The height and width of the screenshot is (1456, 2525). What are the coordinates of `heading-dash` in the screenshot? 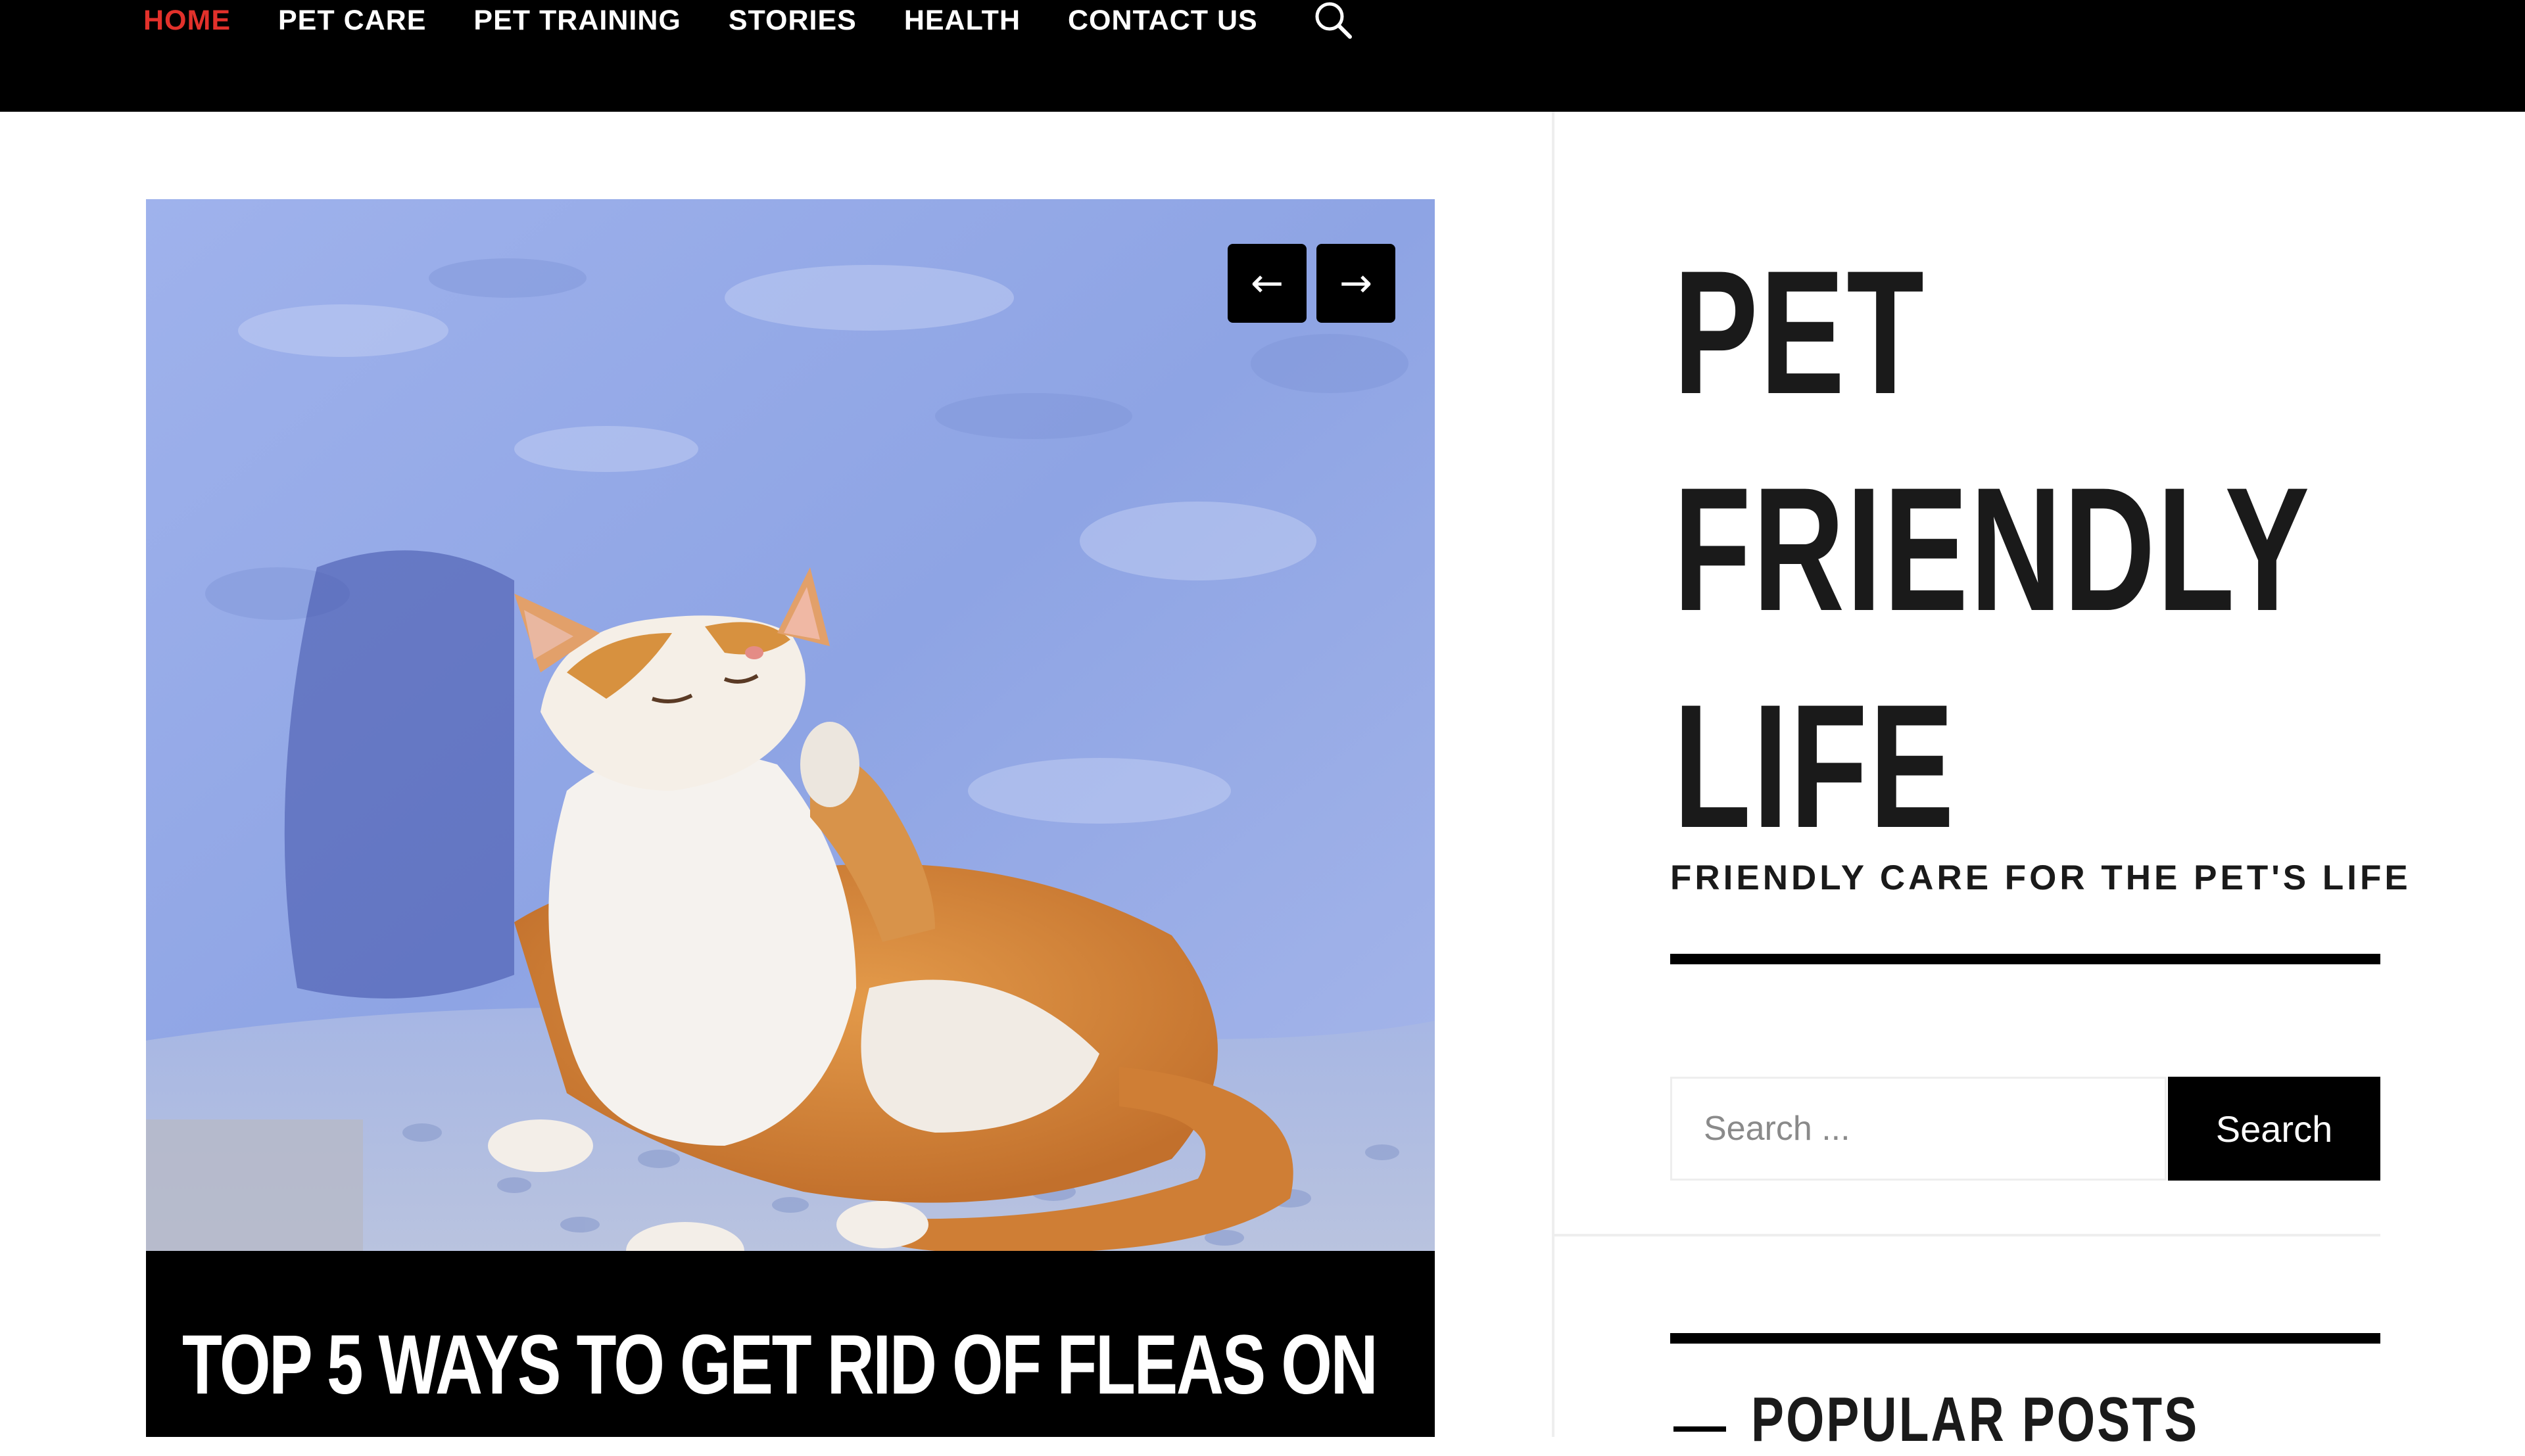 It's located at (1699, 1429).